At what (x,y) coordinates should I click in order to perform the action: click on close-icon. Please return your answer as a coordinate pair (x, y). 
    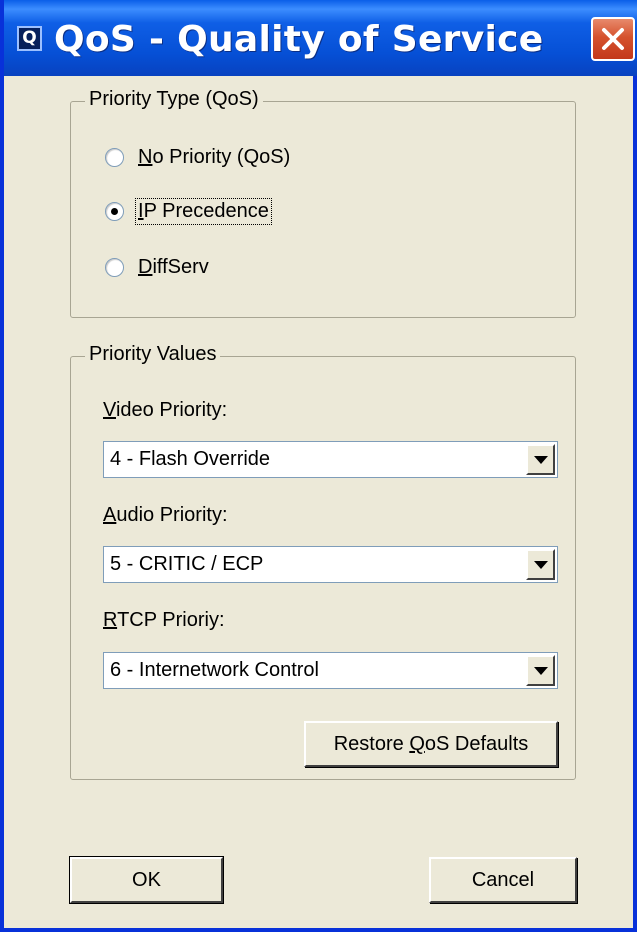
    Looking at the image, I should click on (613, 39).